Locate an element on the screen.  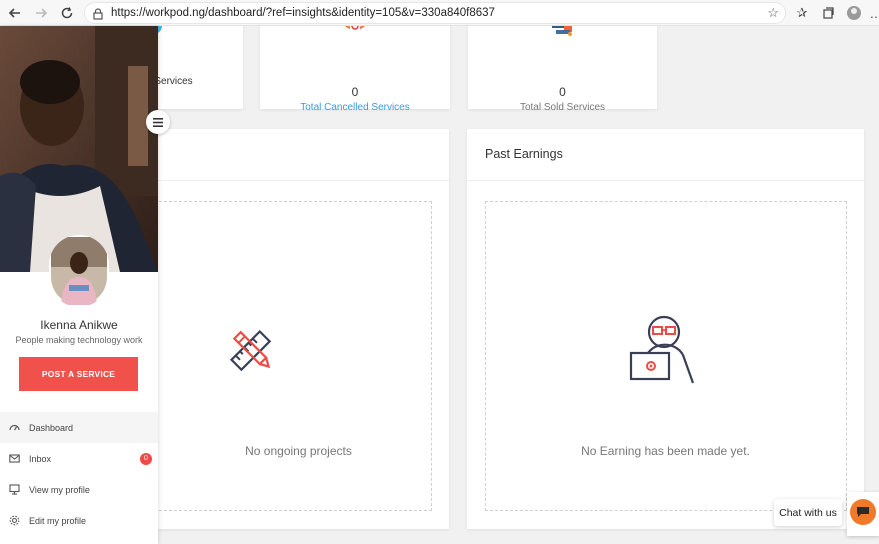
lock-icon is located at coordinates (98, 14).